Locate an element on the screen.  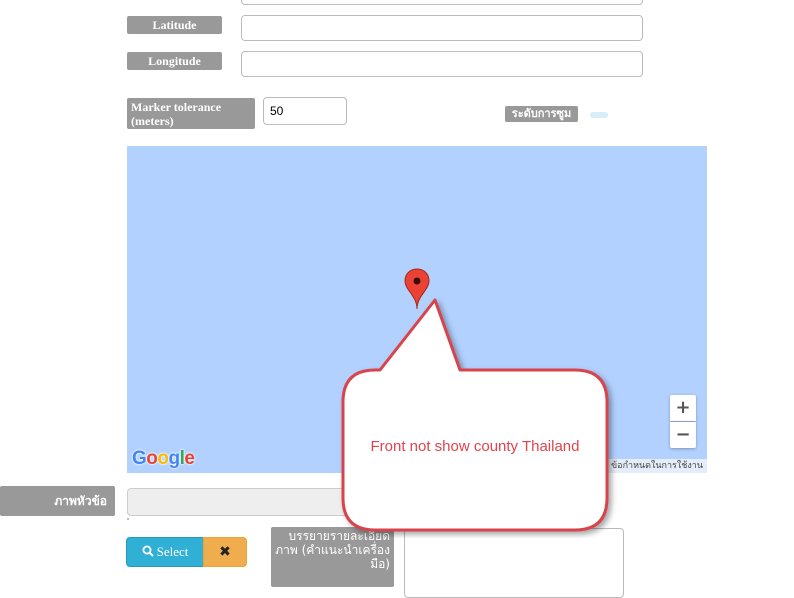
image-description-textarea is located at coordinates (514, 563).